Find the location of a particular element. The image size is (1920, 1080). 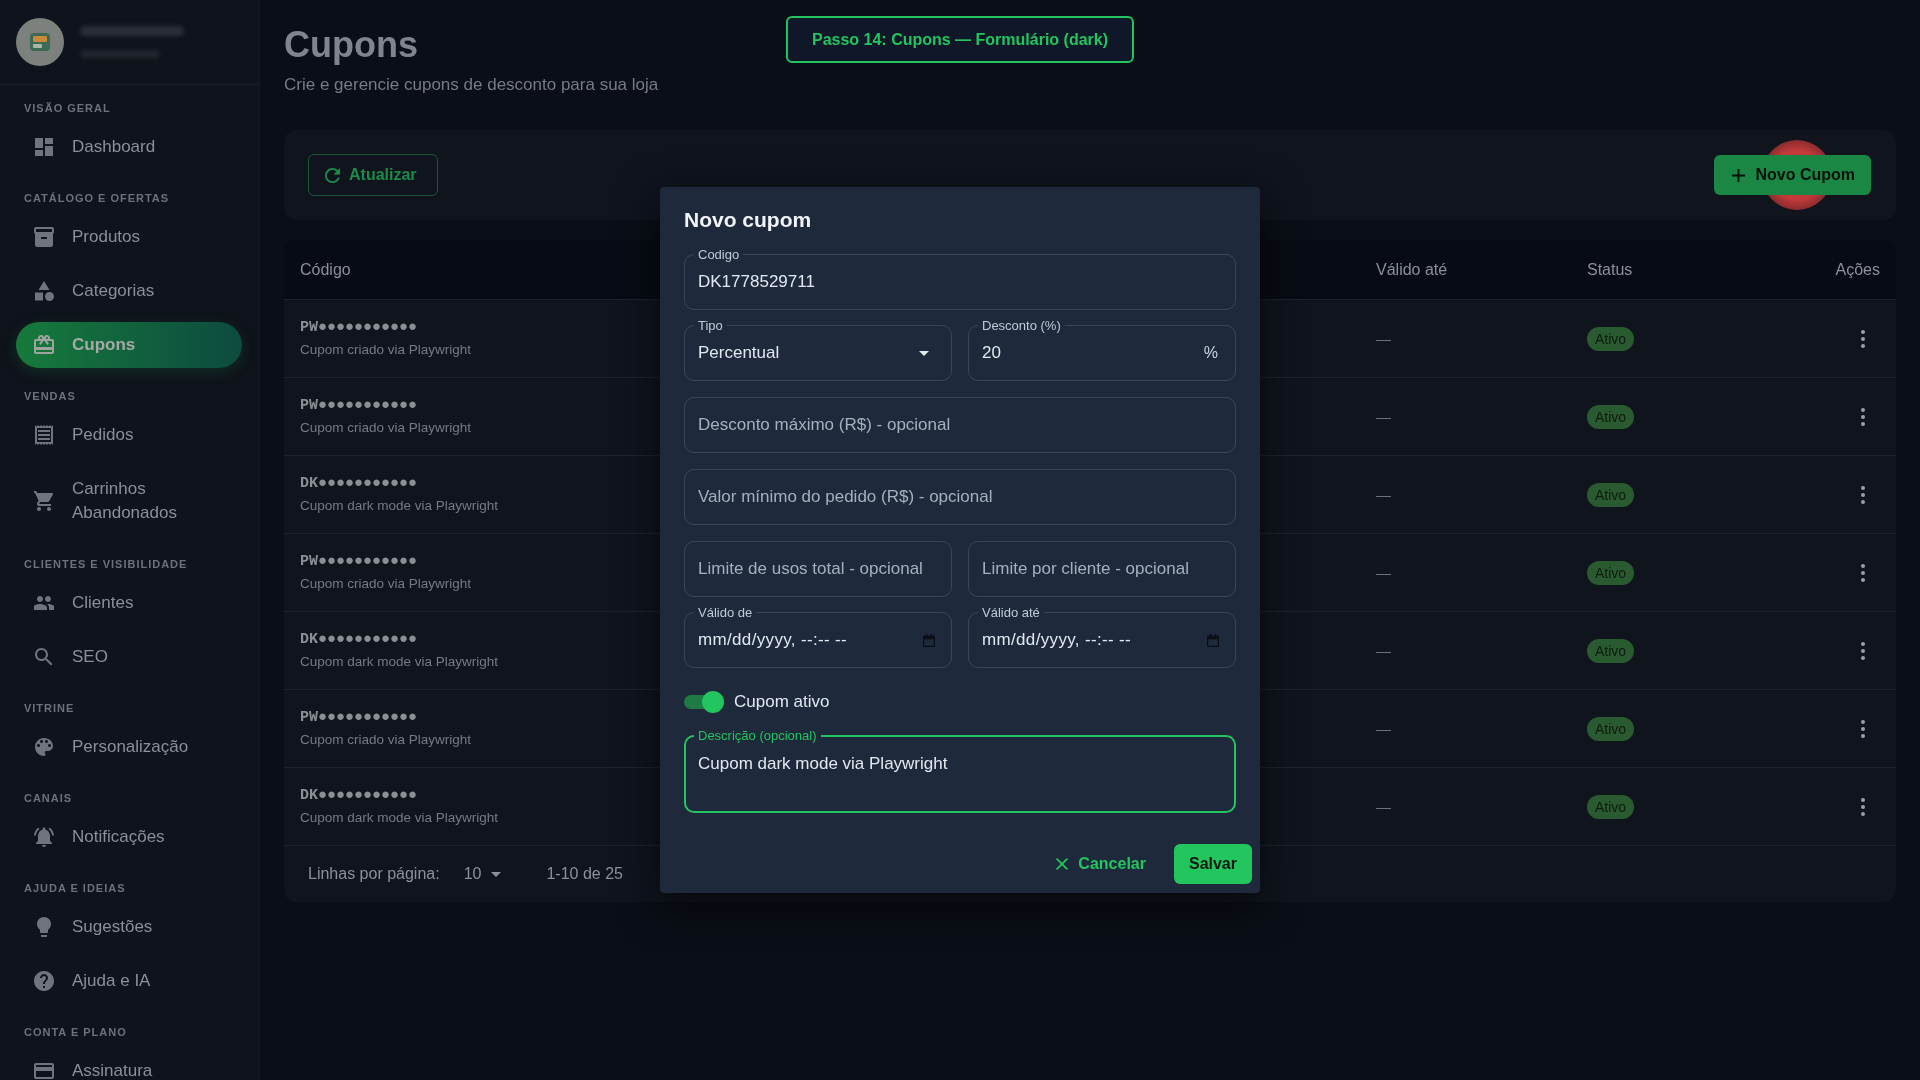

nav-item: Clientes is located at coordinates (129, 603).